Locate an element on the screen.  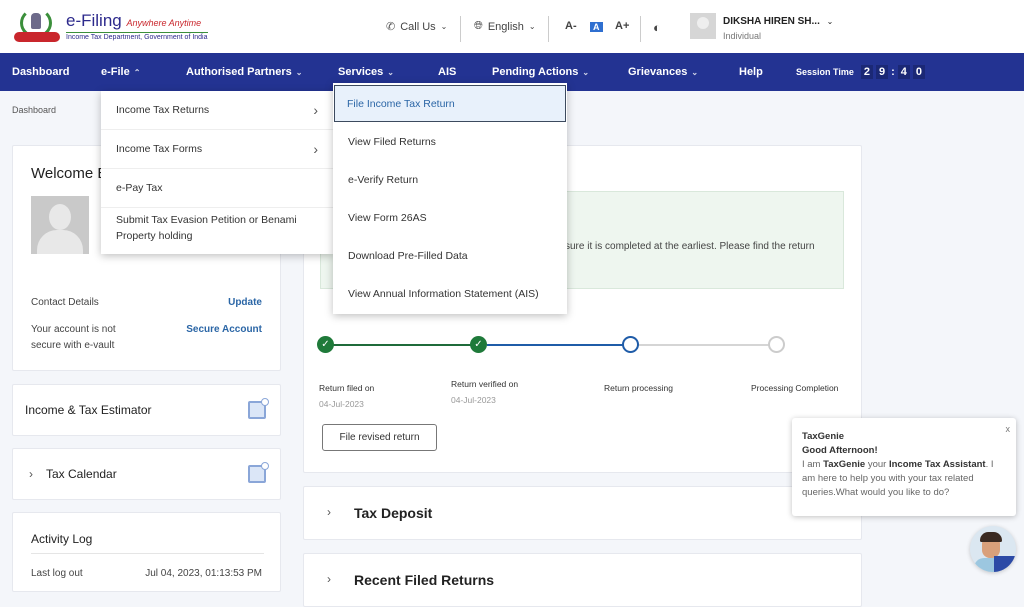
current-step-icon is located at coordinates (630, 344).